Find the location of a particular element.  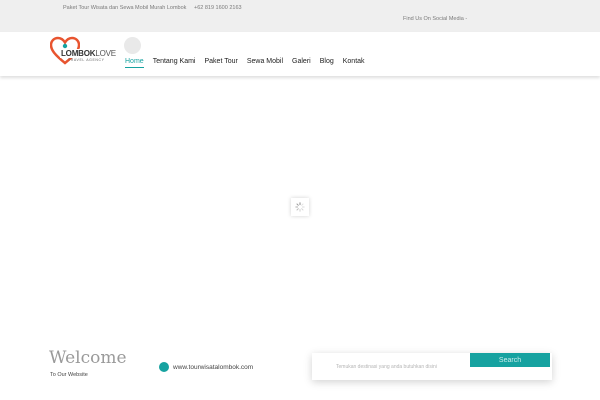

search-box: Search is located at coordinates (432, 366).